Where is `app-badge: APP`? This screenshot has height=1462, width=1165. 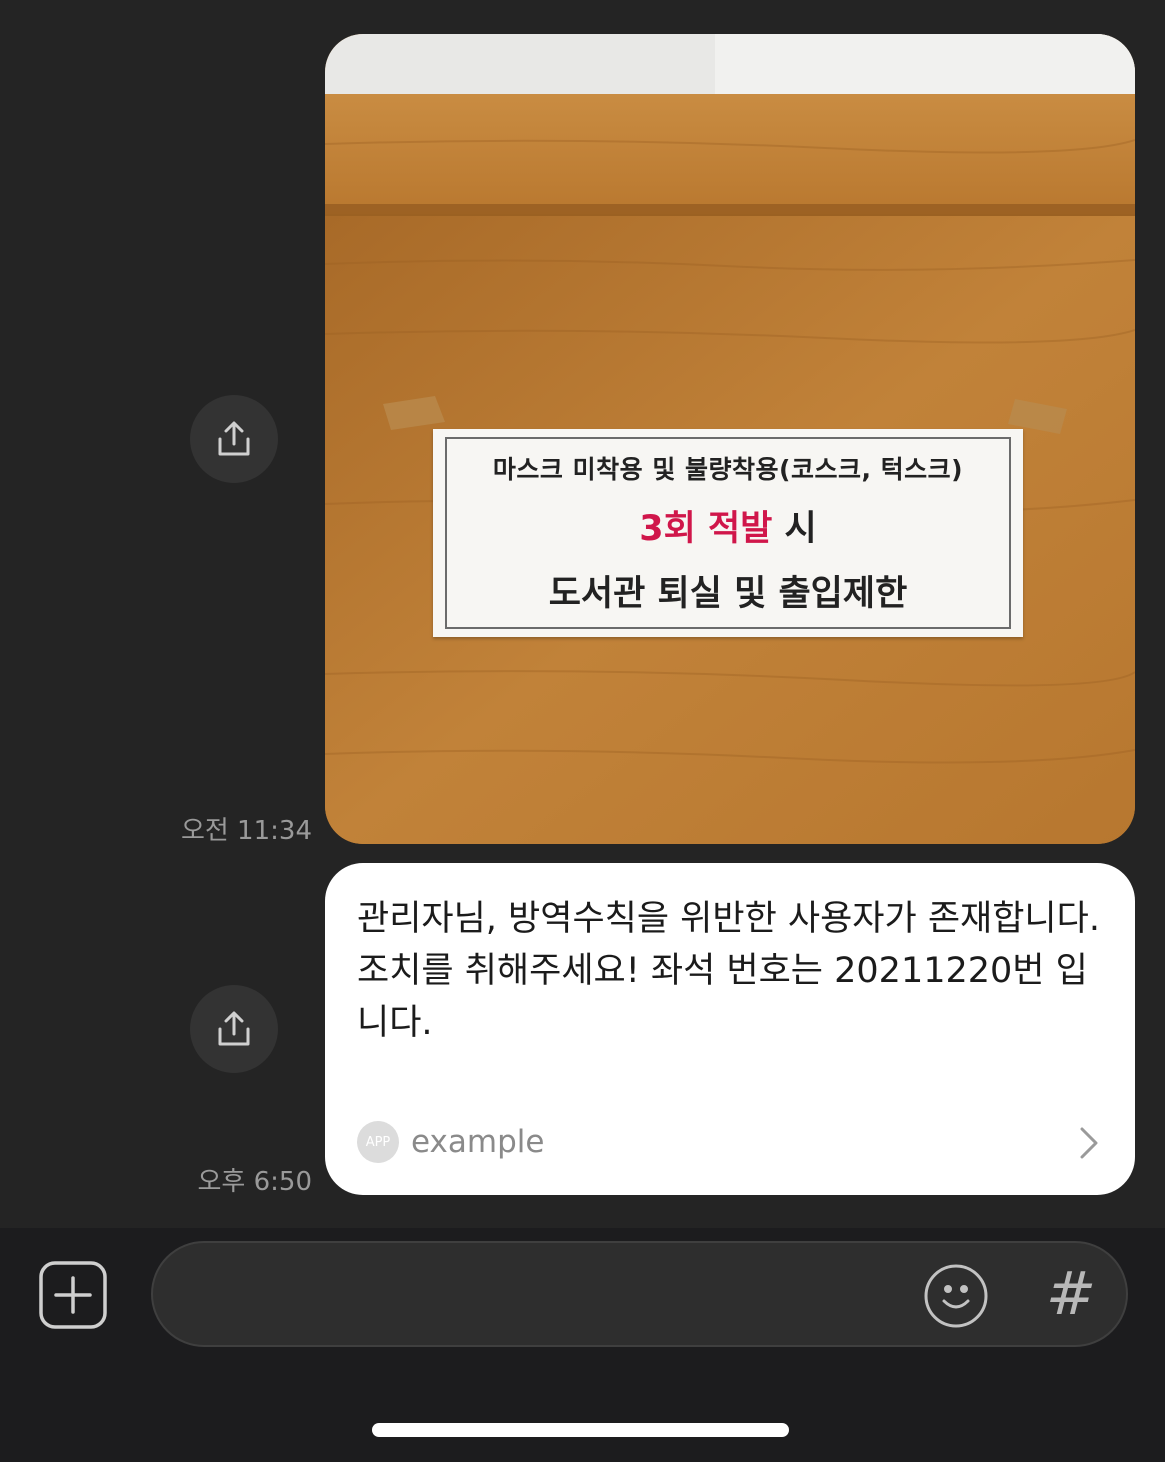
app-badge: APP is located at coordinates (378, 1142).